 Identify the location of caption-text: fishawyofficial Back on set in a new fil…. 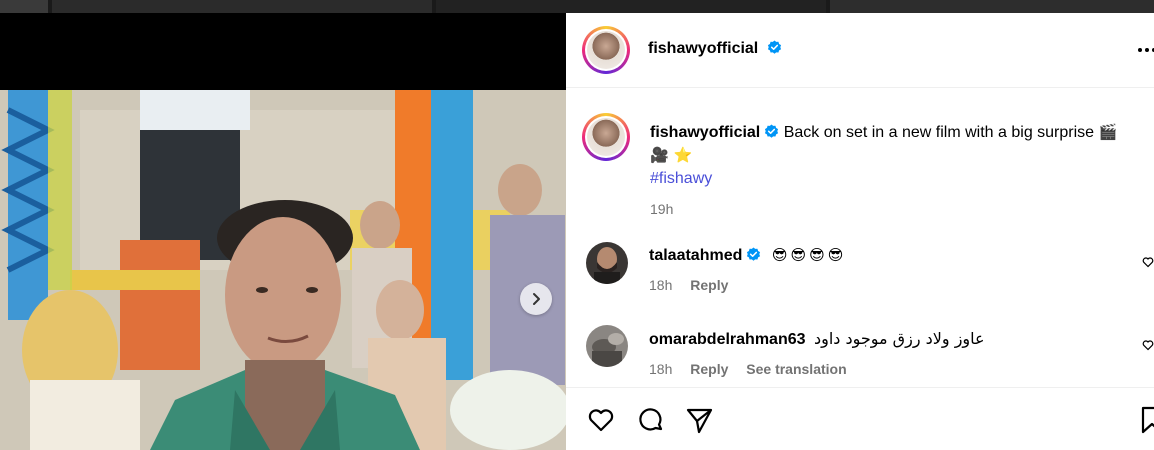
(902, 171).